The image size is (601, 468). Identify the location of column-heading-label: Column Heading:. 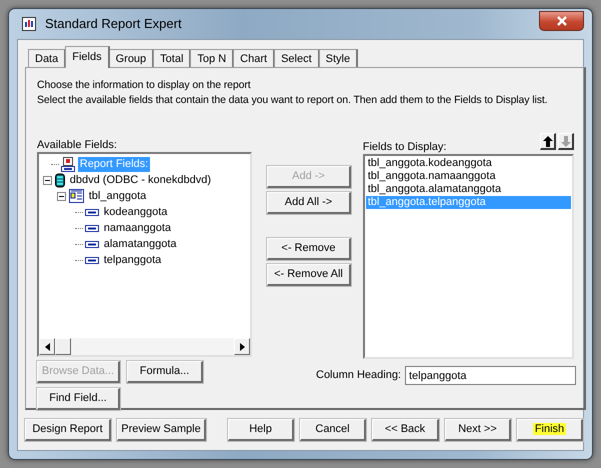
(358, 376).